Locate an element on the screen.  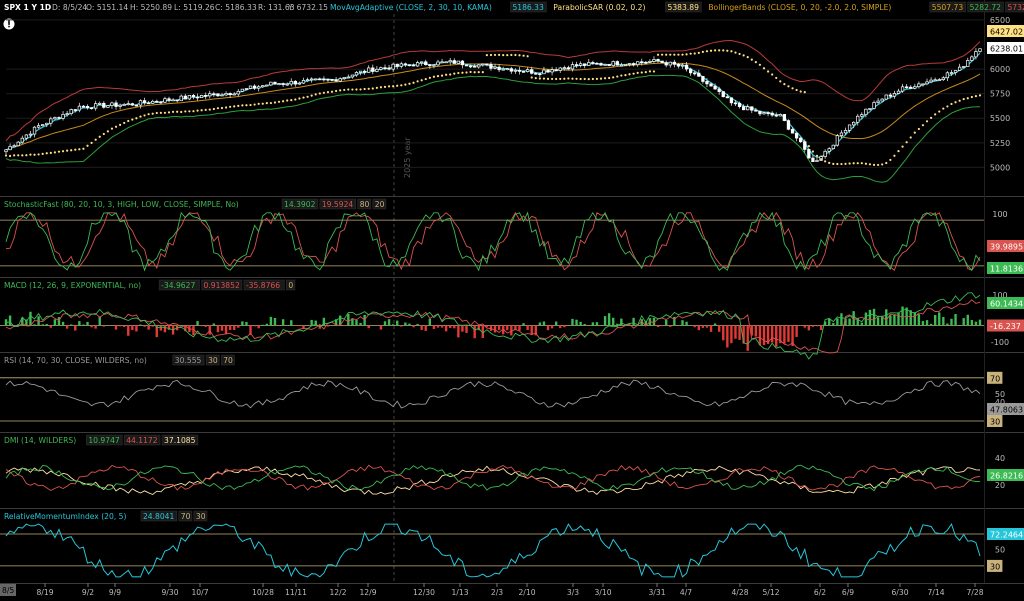
date-tick: 3/10 is located at coordinates (602, 592).